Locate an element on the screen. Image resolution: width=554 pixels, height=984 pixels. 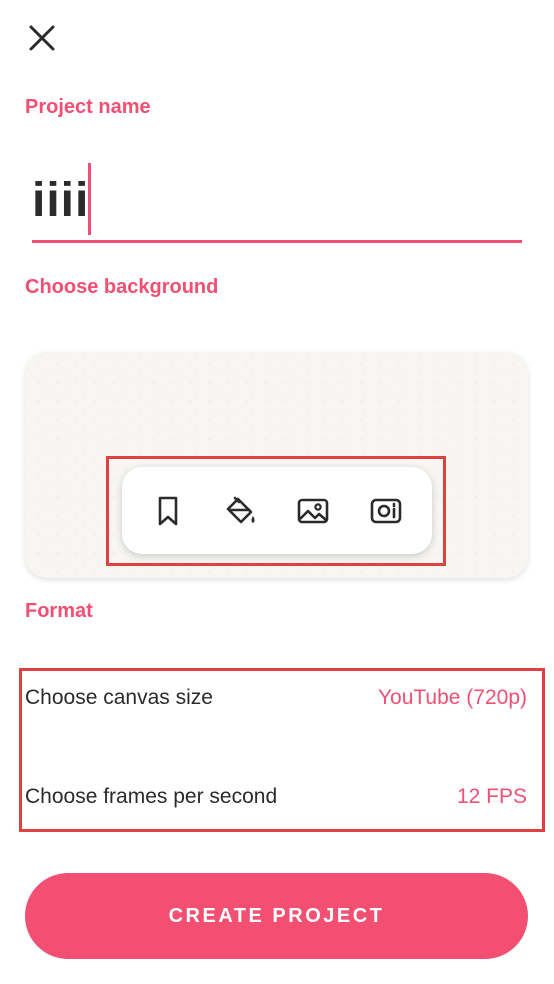
create-project-button: CREATE PROJECT is located at coordinates (276, 916).